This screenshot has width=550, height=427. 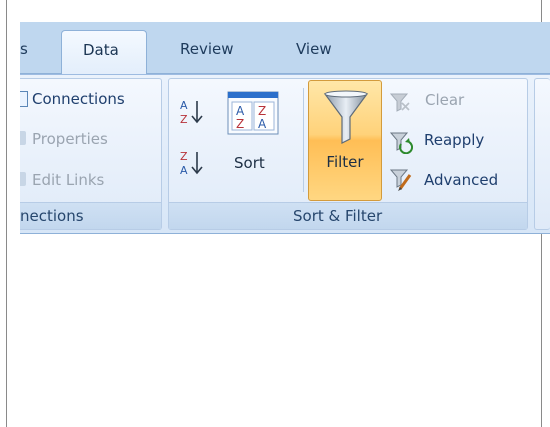 I want to click on filter-button: Filter, so click(x=345, y=140).